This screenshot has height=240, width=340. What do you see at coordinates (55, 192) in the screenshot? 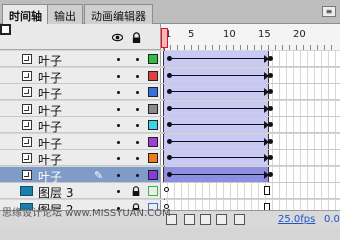
I see `layer-name: 图层 3` at bounding box center [55, 192].